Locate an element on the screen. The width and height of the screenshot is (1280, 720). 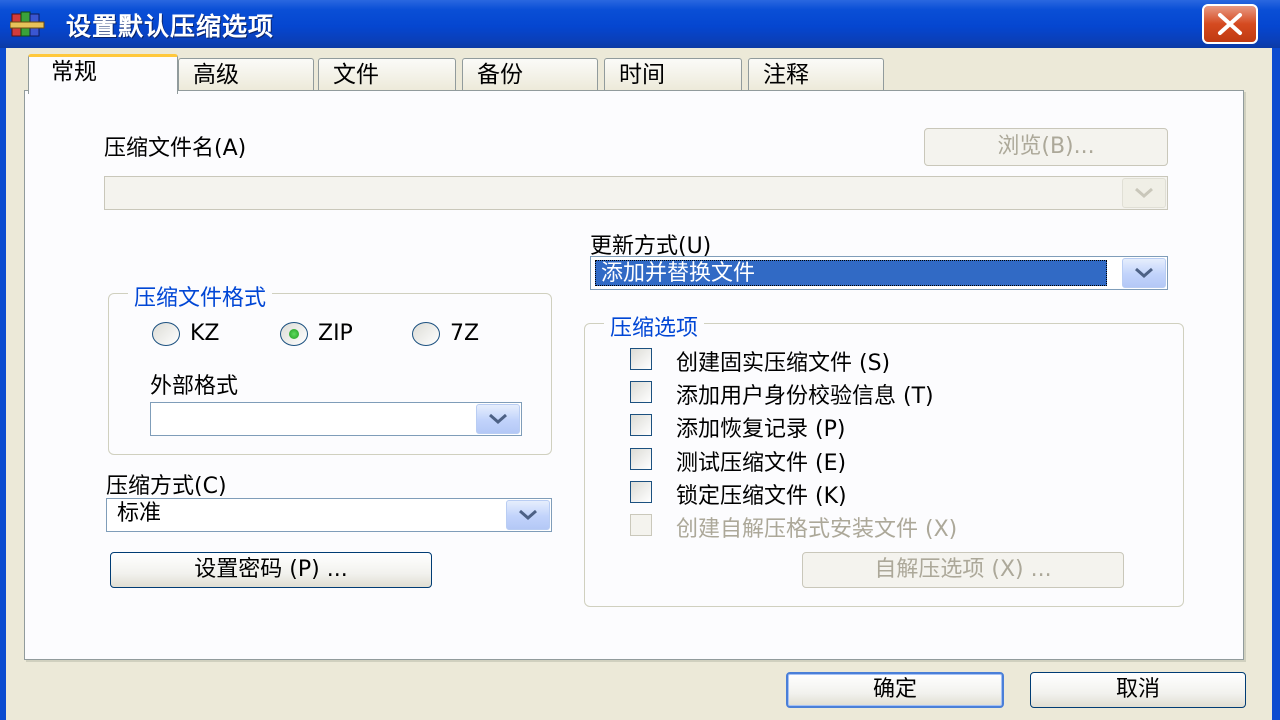
ok-button: 确定 is located at coordinates (895, 690).